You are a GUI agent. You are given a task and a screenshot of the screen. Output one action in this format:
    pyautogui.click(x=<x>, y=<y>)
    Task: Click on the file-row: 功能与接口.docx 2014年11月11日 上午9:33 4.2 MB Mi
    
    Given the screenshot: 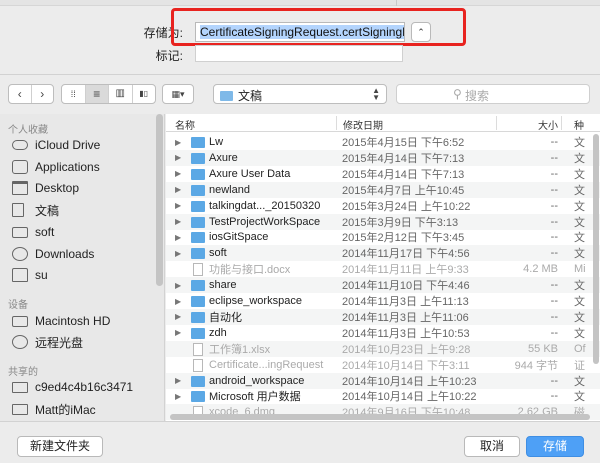 What is the action you would take?
    pyautogui.click(x=383, y=269)
    